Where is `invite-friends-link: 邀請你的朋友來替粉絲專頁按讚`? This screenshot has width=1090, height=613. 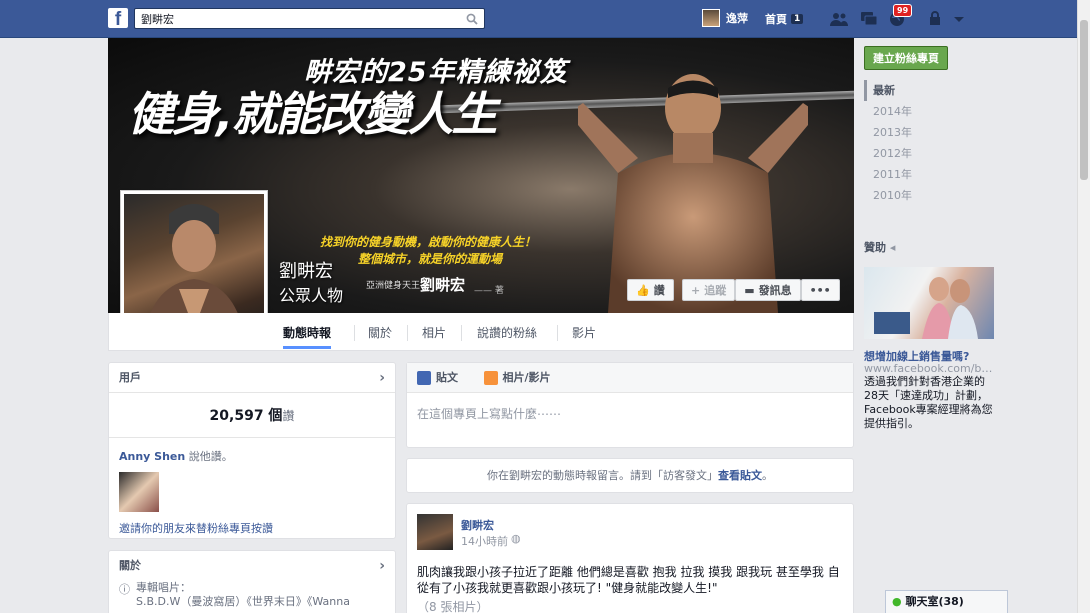
invite-friends-link: 邀請你的朋友來替粉絲專頁按讚 is located at coordinates (196, 528).